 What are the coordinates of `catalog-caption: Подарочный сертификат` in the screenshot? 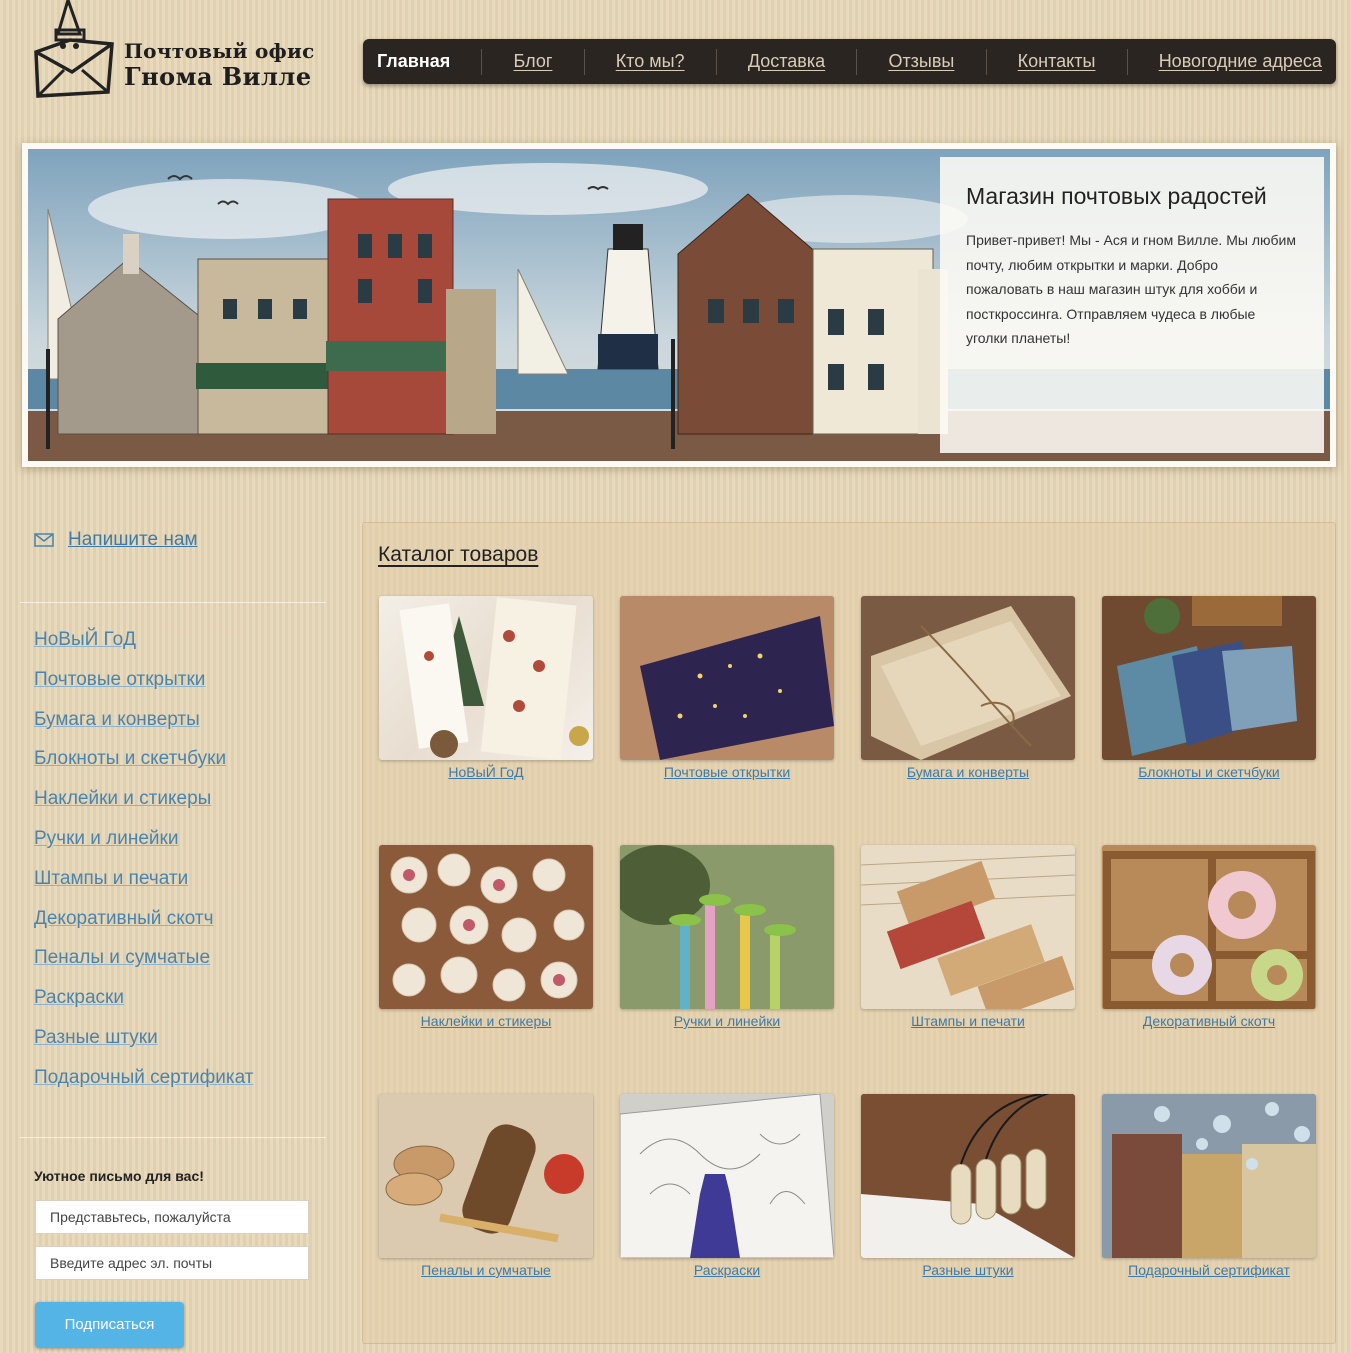 It's located at (1209, 1270).